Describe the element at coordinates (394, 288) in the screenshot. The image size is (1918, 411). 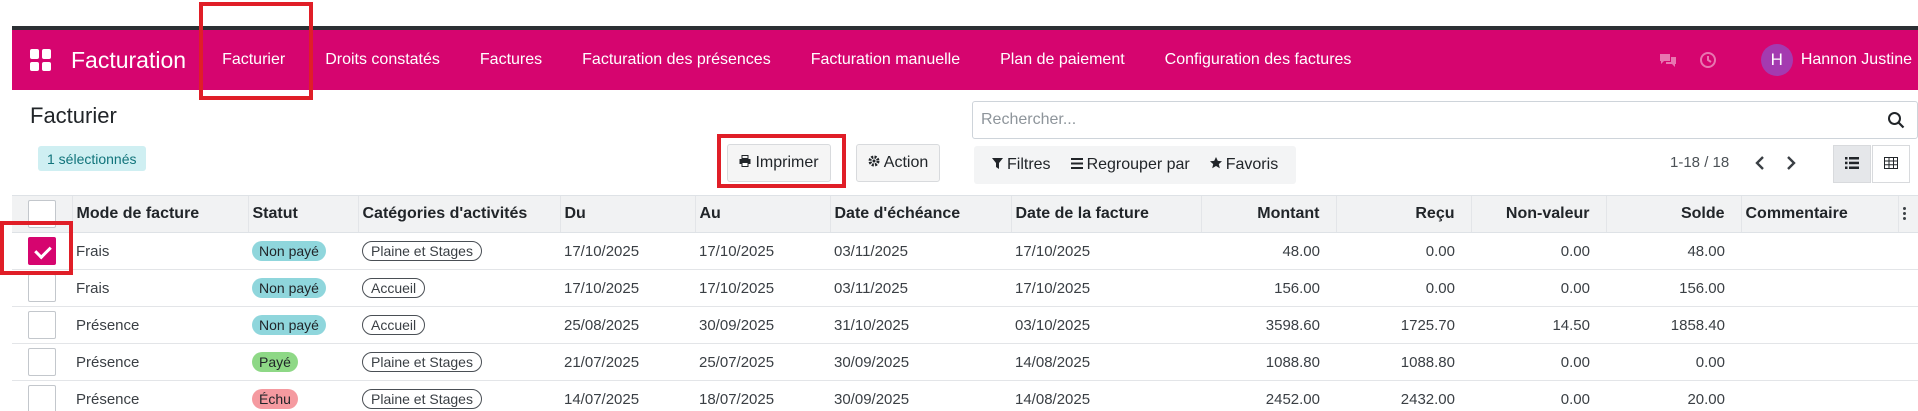
I see `category-tag: Accueil` at that location.